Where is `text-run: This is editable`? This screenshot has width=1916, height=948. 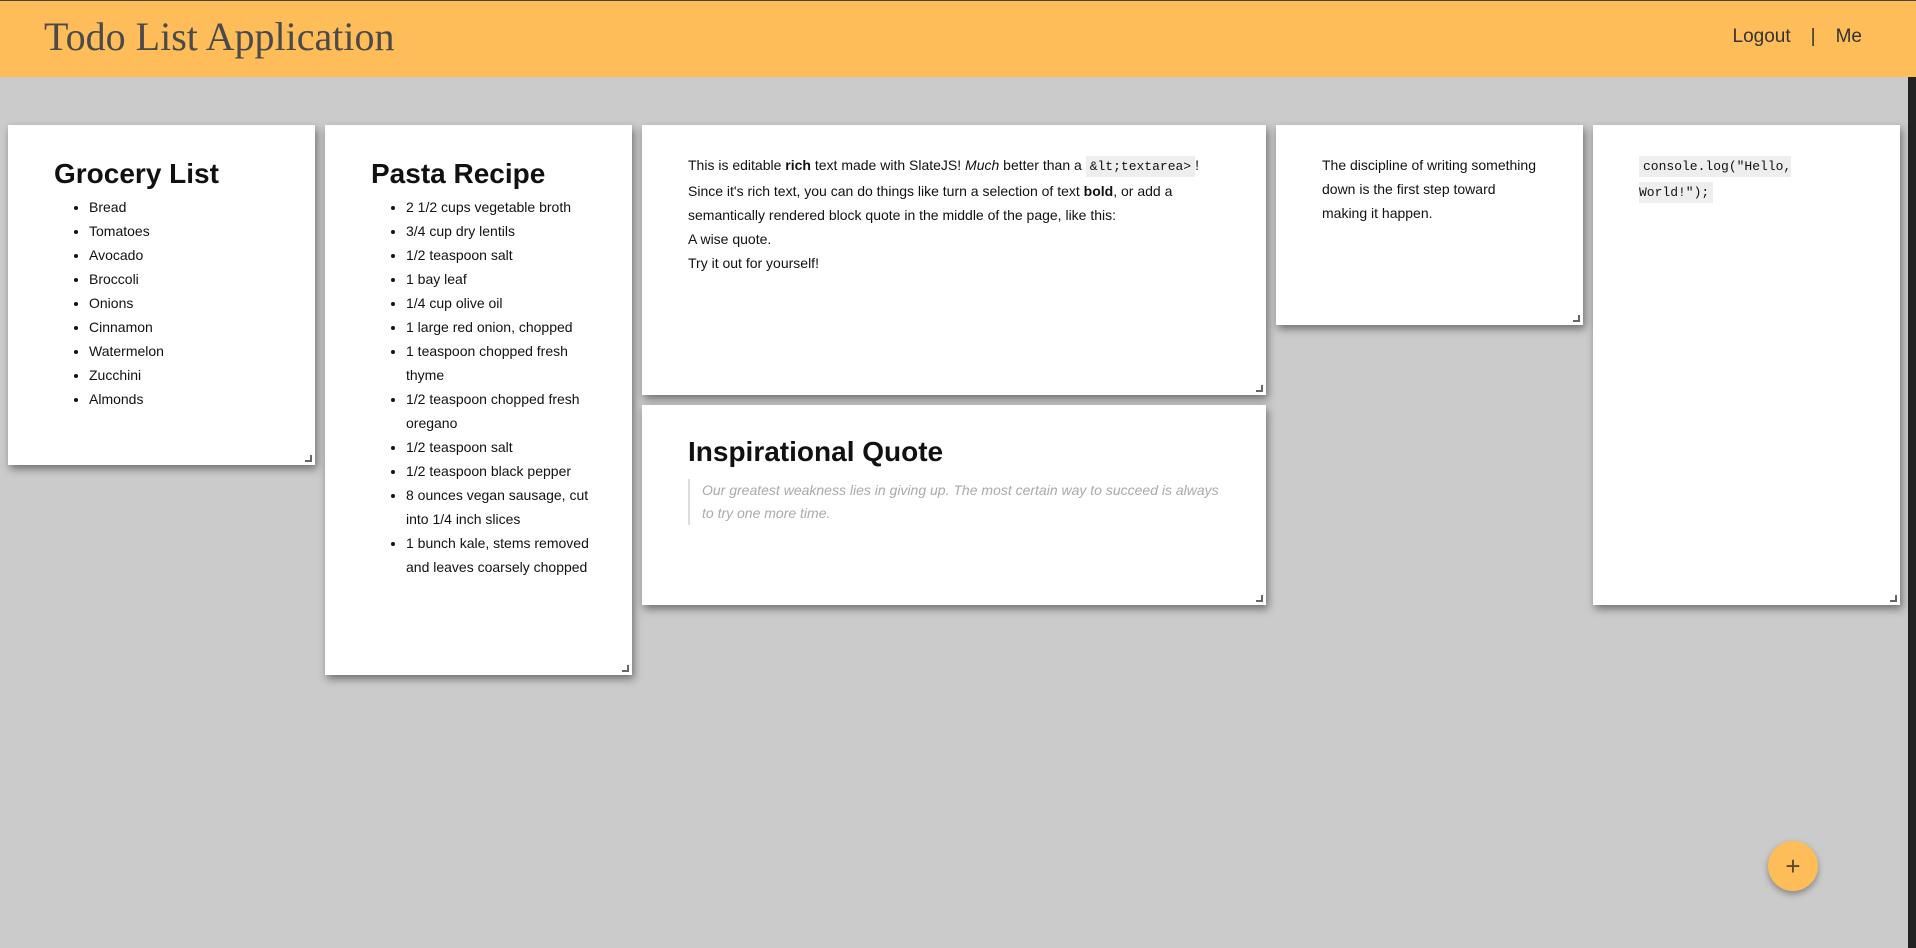
text-run: This is editable is located at coordinates (737, 165).